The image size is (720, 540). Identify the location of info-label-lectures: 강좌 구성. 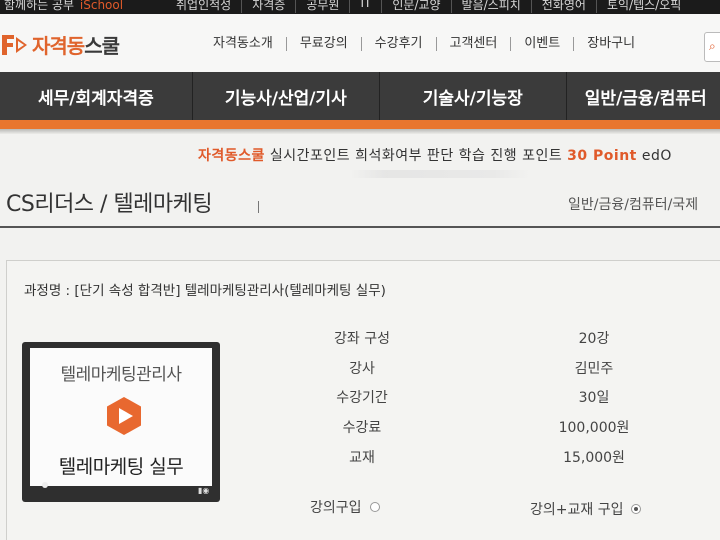
(362, 339).